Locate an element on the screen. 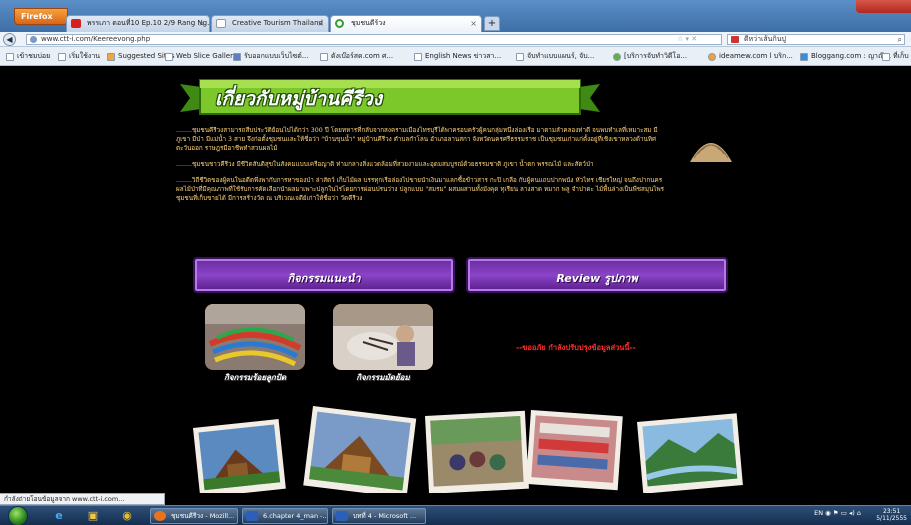  bead-activity-photo is located at coordinates (255, 337).